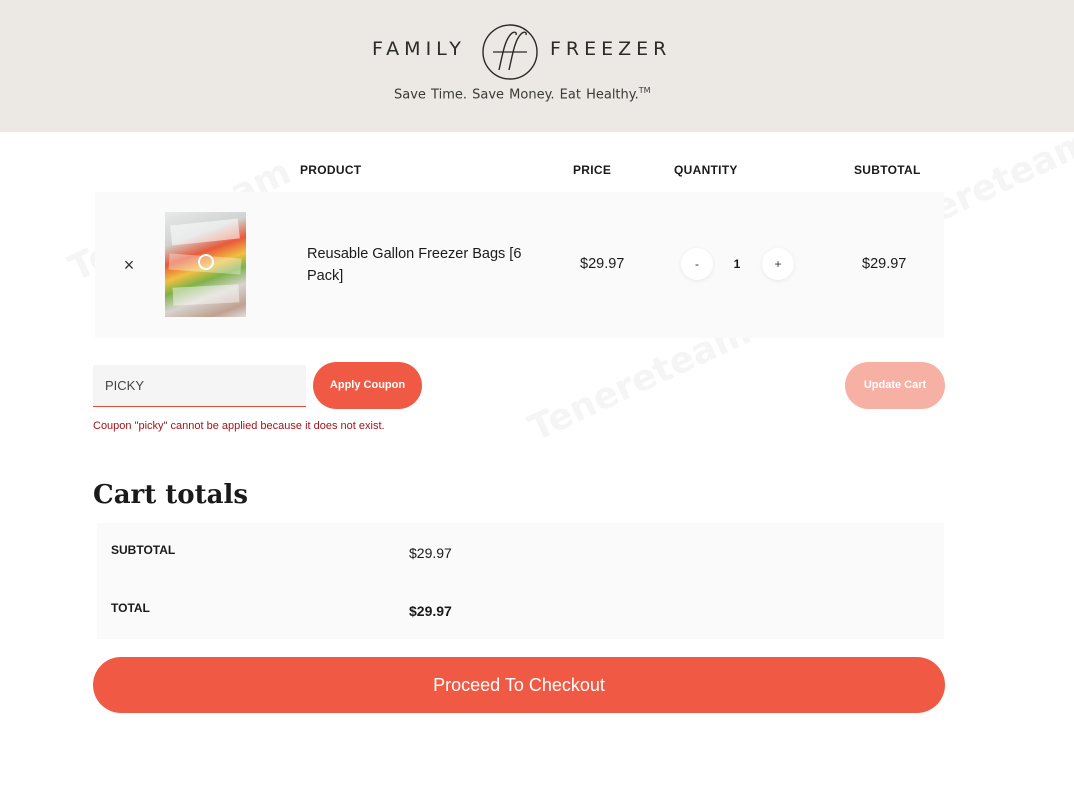 This screenshot has height=787, width=1074. What do you see at coordinates (611, 49) in the screenshot?
I see `brand-name-freezer: FREEZER` at bounding box center [611, 49].